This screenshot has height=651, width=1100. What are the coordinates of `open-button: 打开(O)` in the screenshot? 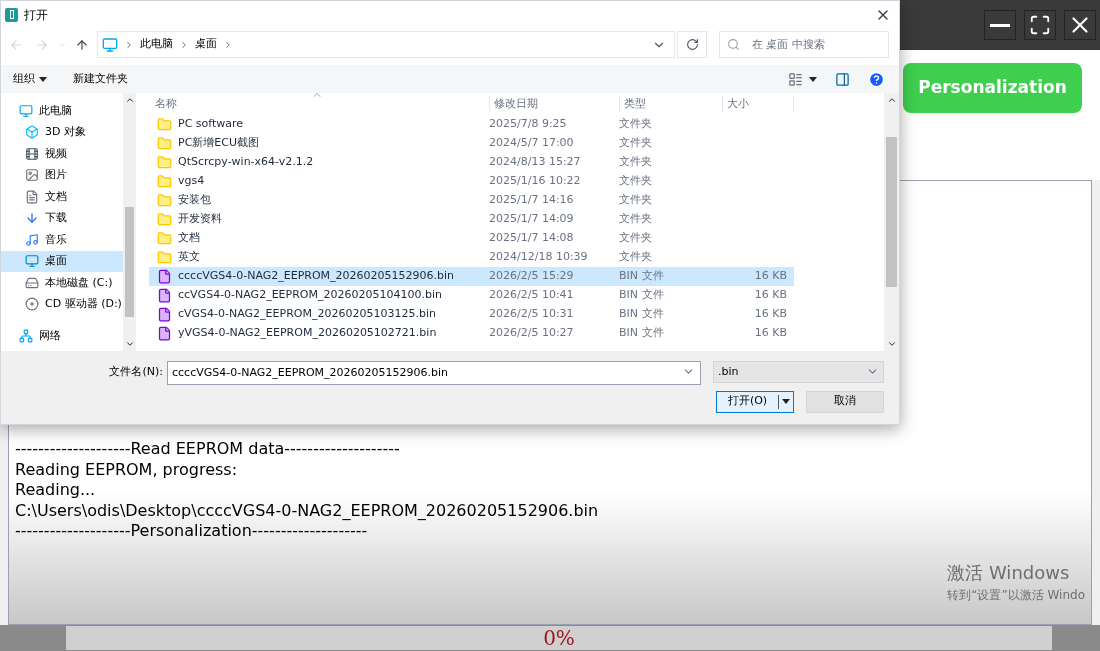 It's located at (755, 401).